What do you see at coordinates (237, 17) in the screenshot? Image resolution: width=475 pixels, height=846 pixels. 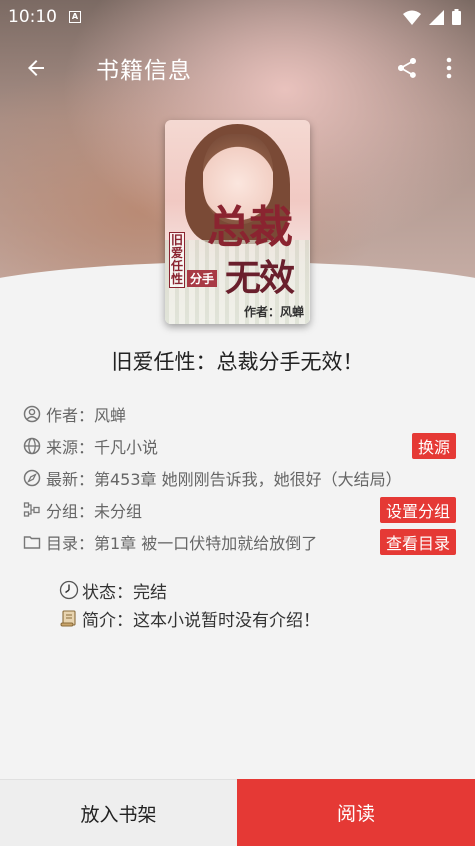 I see `status-bar: 10:10 A` at bounding box center [237, 17].